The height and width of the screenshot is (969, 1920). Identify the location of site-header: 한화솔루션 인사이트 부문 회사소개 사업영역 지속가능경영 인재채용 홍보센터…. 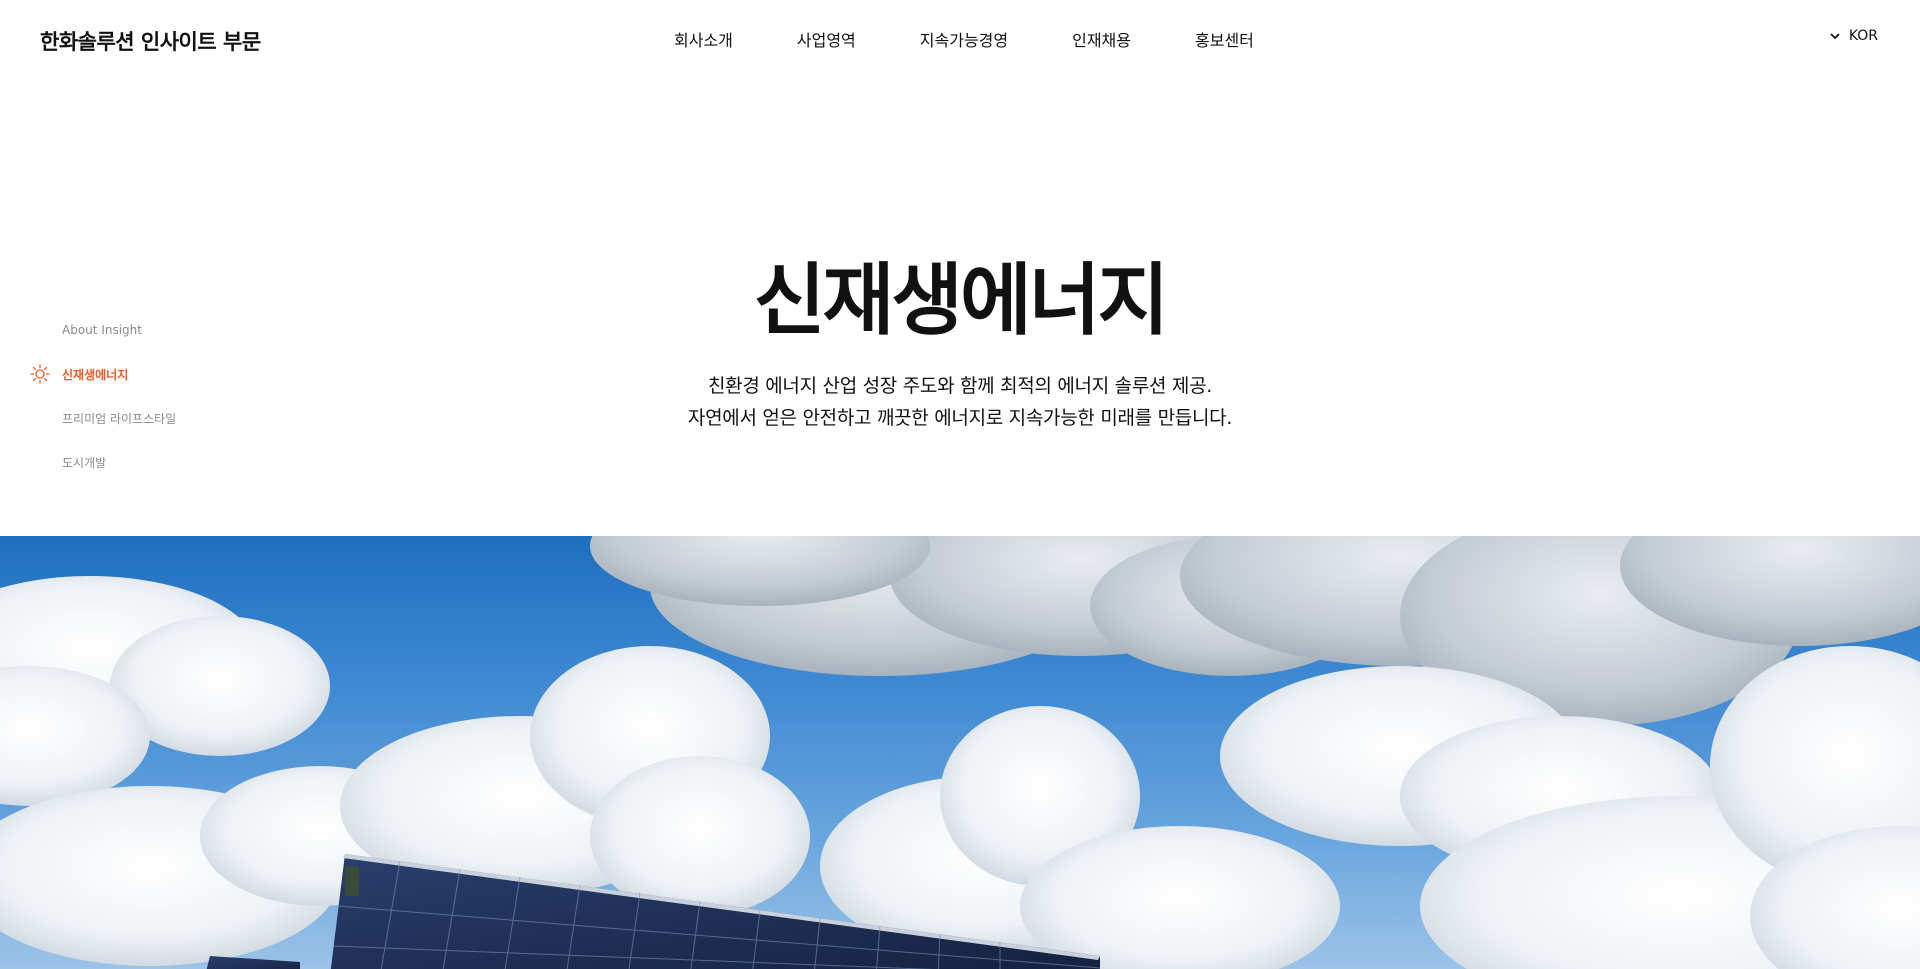
(960, 40).